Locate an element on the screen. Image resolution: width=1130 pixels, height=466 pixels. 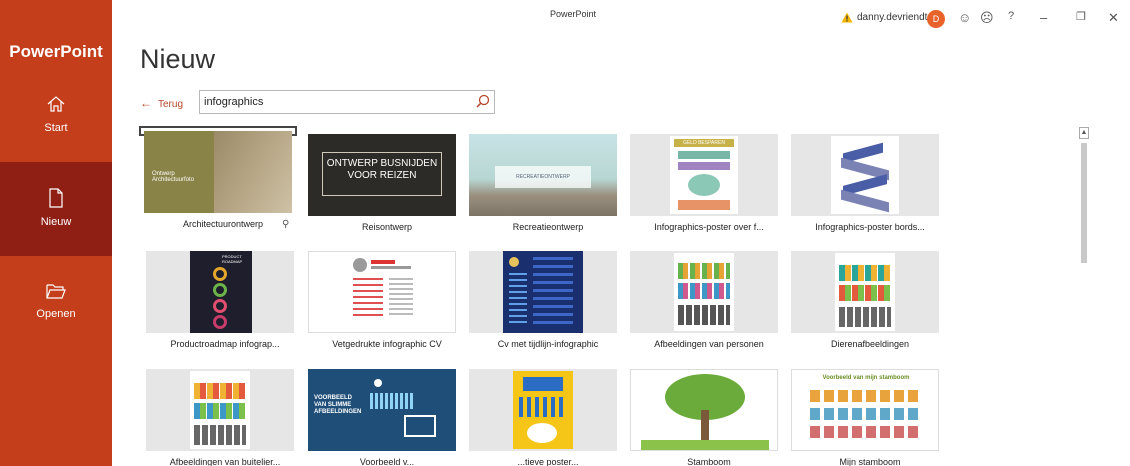
search-box is located at coordinates (347, 102).